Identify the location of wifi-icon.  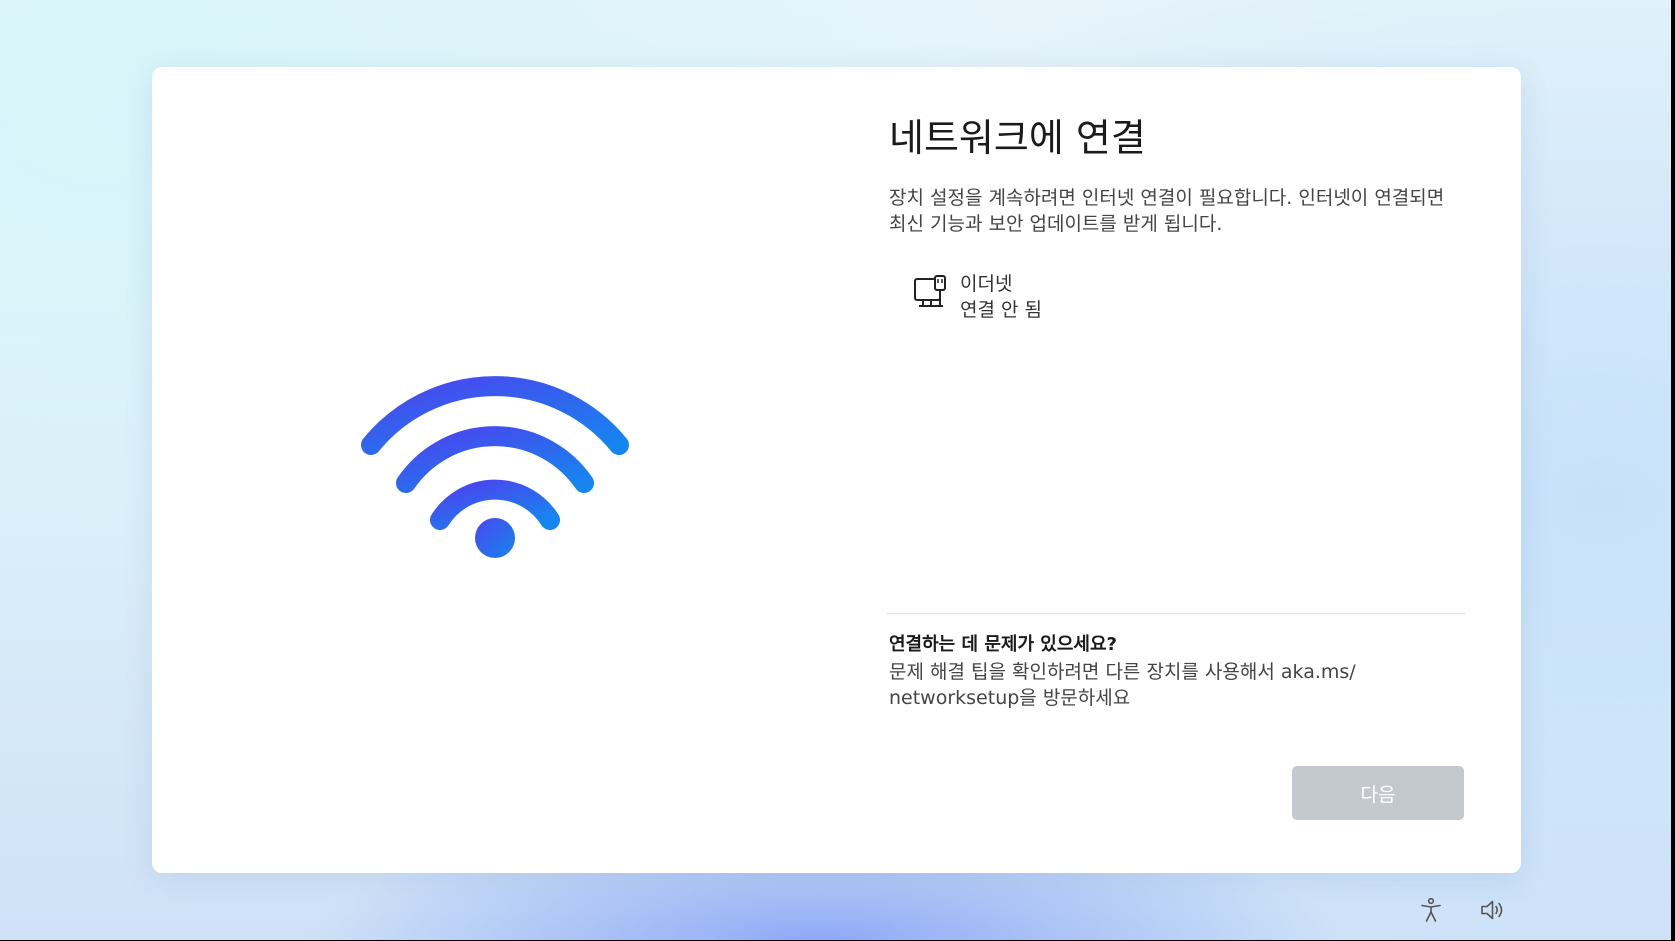
(495, 467).